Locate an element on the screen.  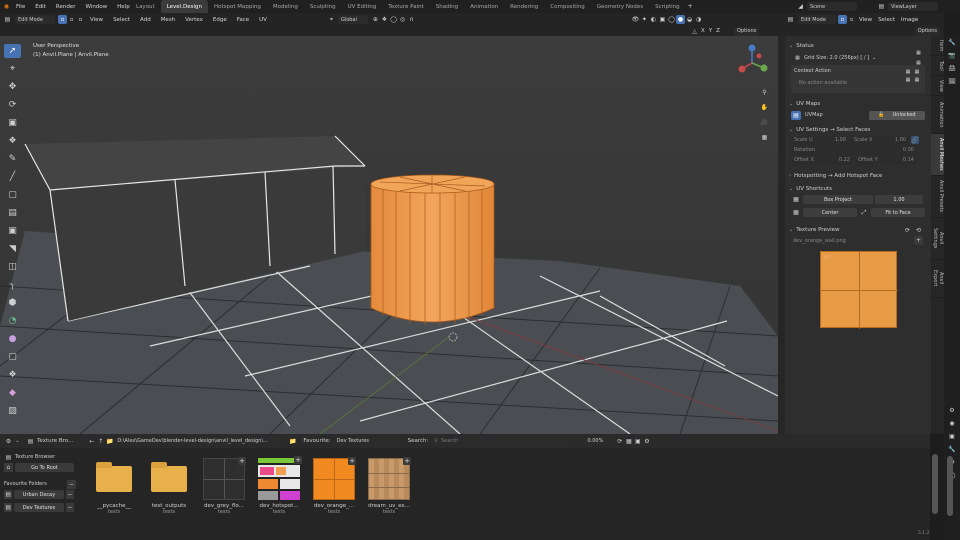
extrude-tool-icon: ▤ is located at coordinates (12, 213).